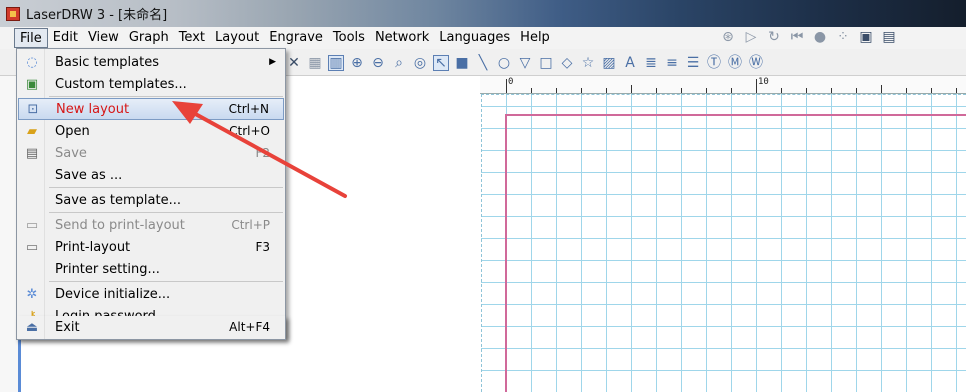  I want to click on ellipse-tool-icon: ○, so click(504, 63).